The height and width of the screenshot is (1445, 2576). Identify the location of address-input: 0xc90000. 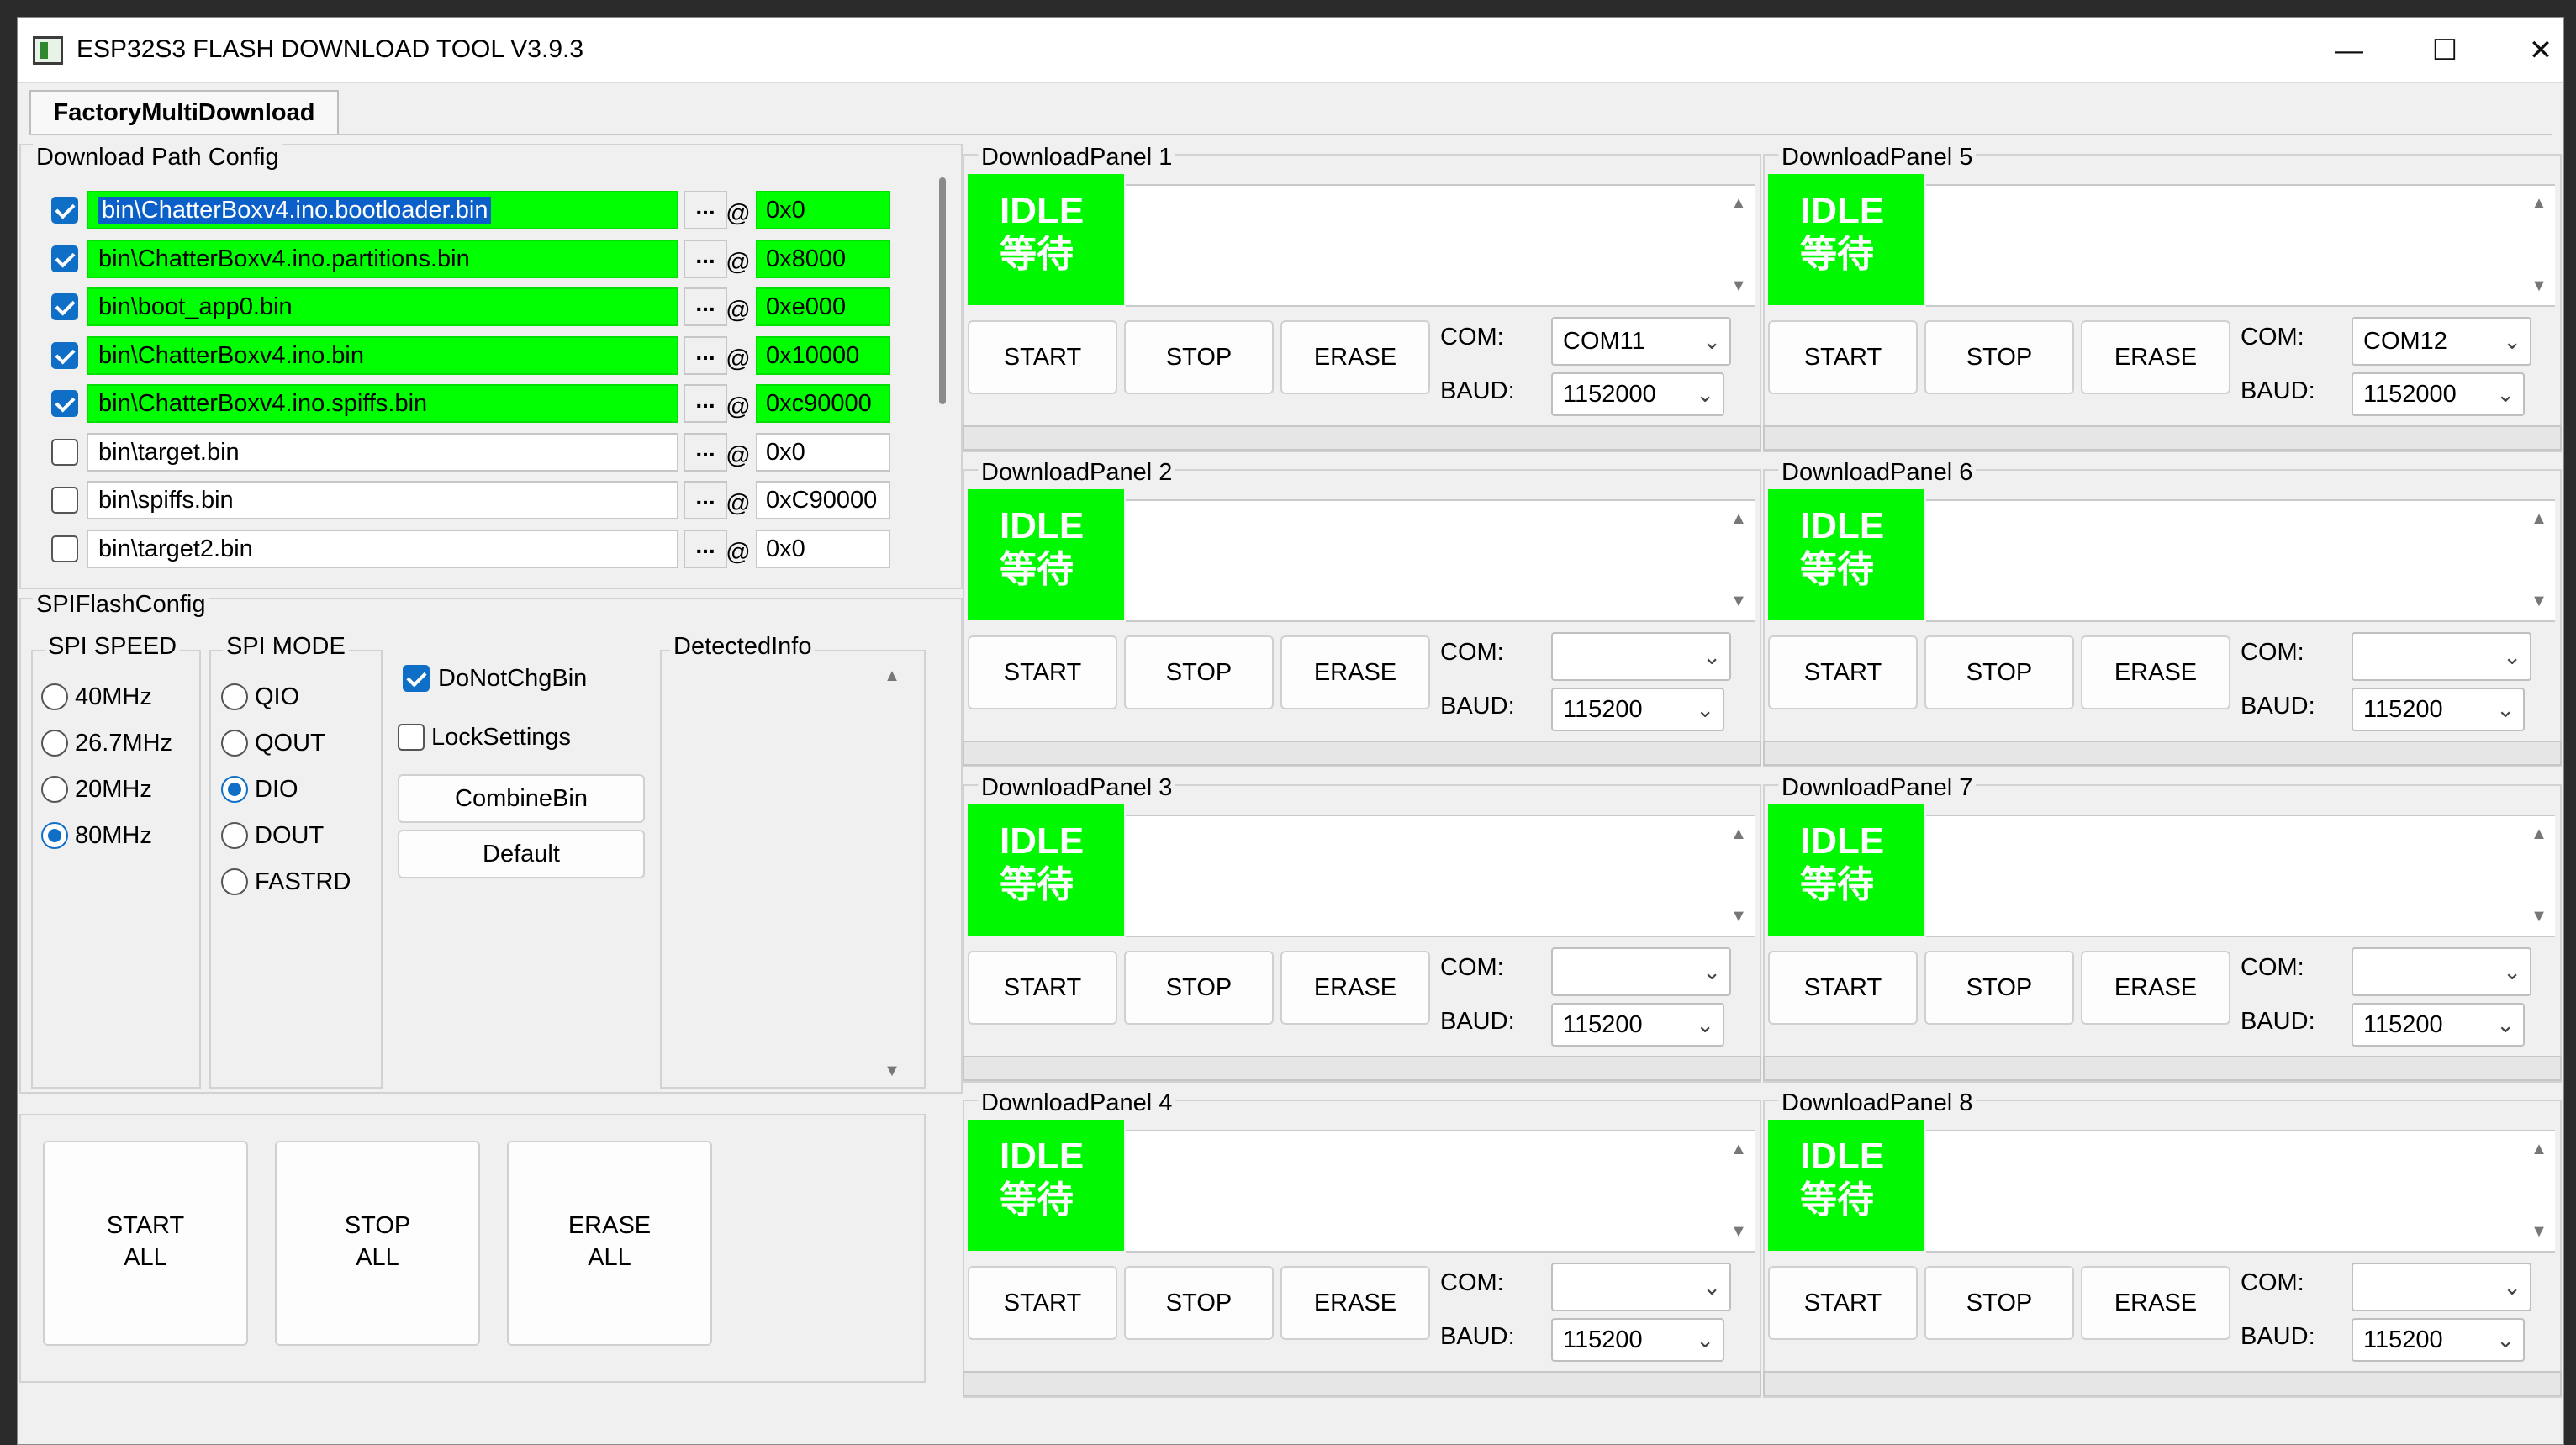
(823, 403).